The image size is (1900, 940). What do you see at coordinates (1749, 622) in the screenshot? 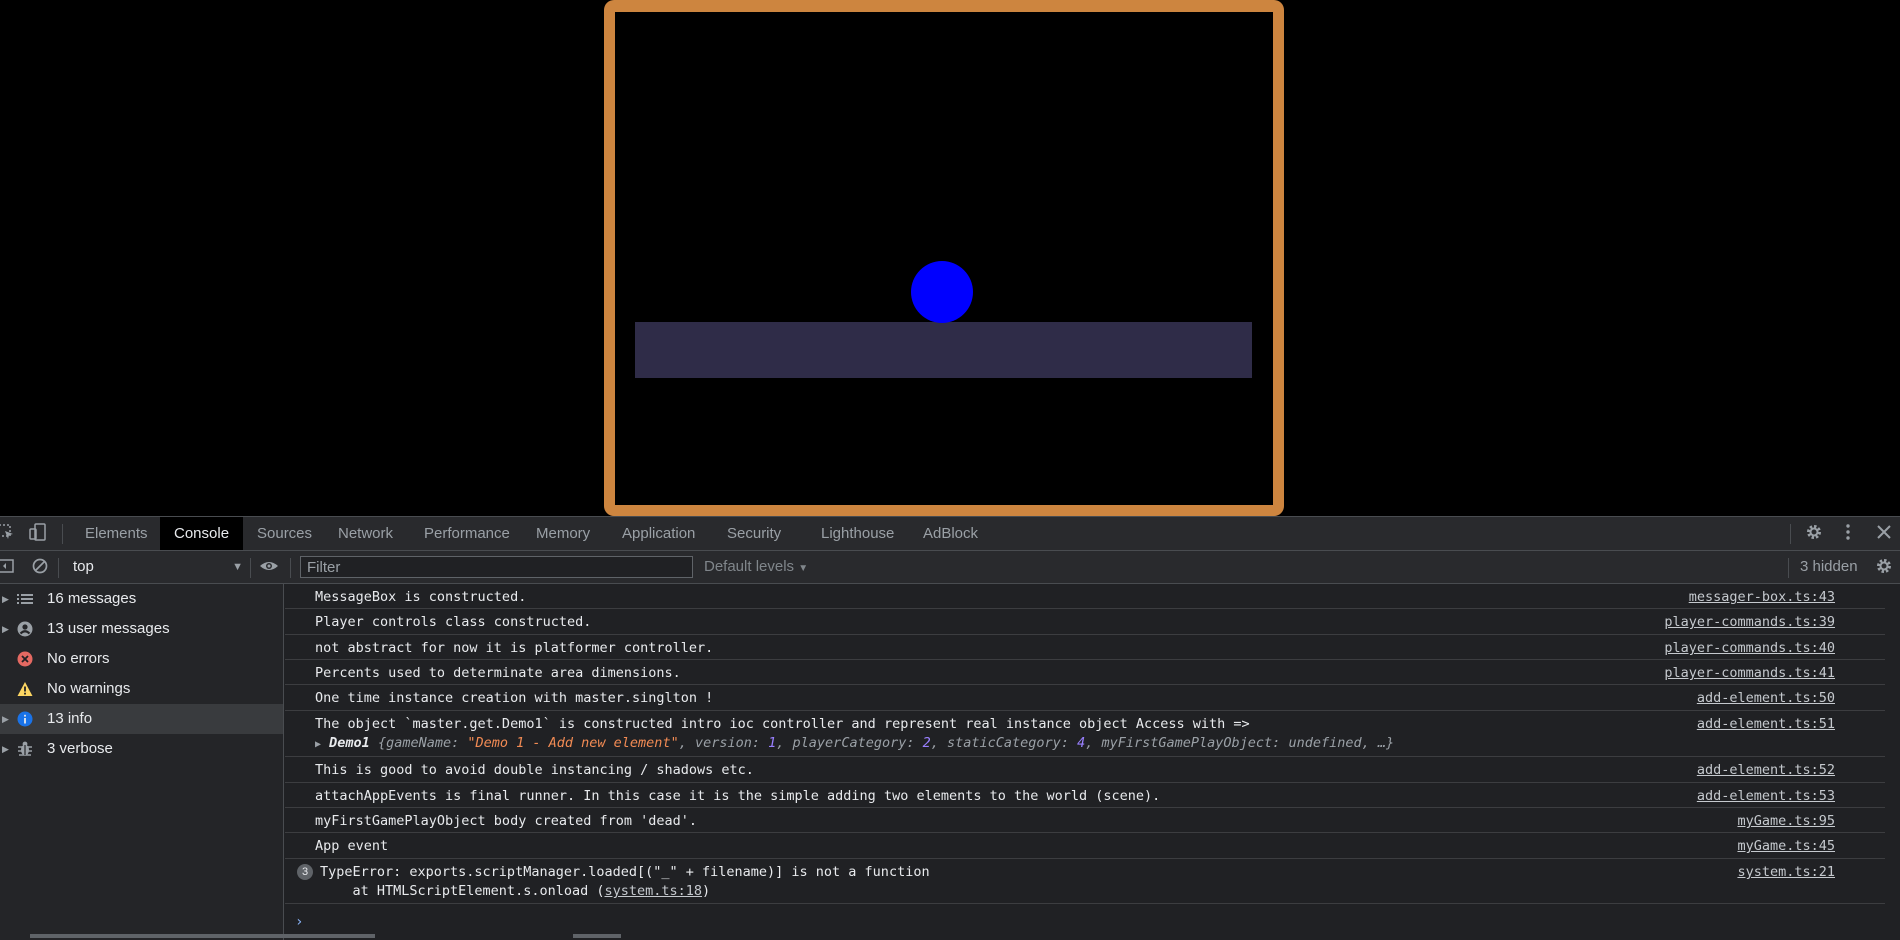
I see `message-source-link: player-commands.ts:39` at bounding box center [1749, 622].